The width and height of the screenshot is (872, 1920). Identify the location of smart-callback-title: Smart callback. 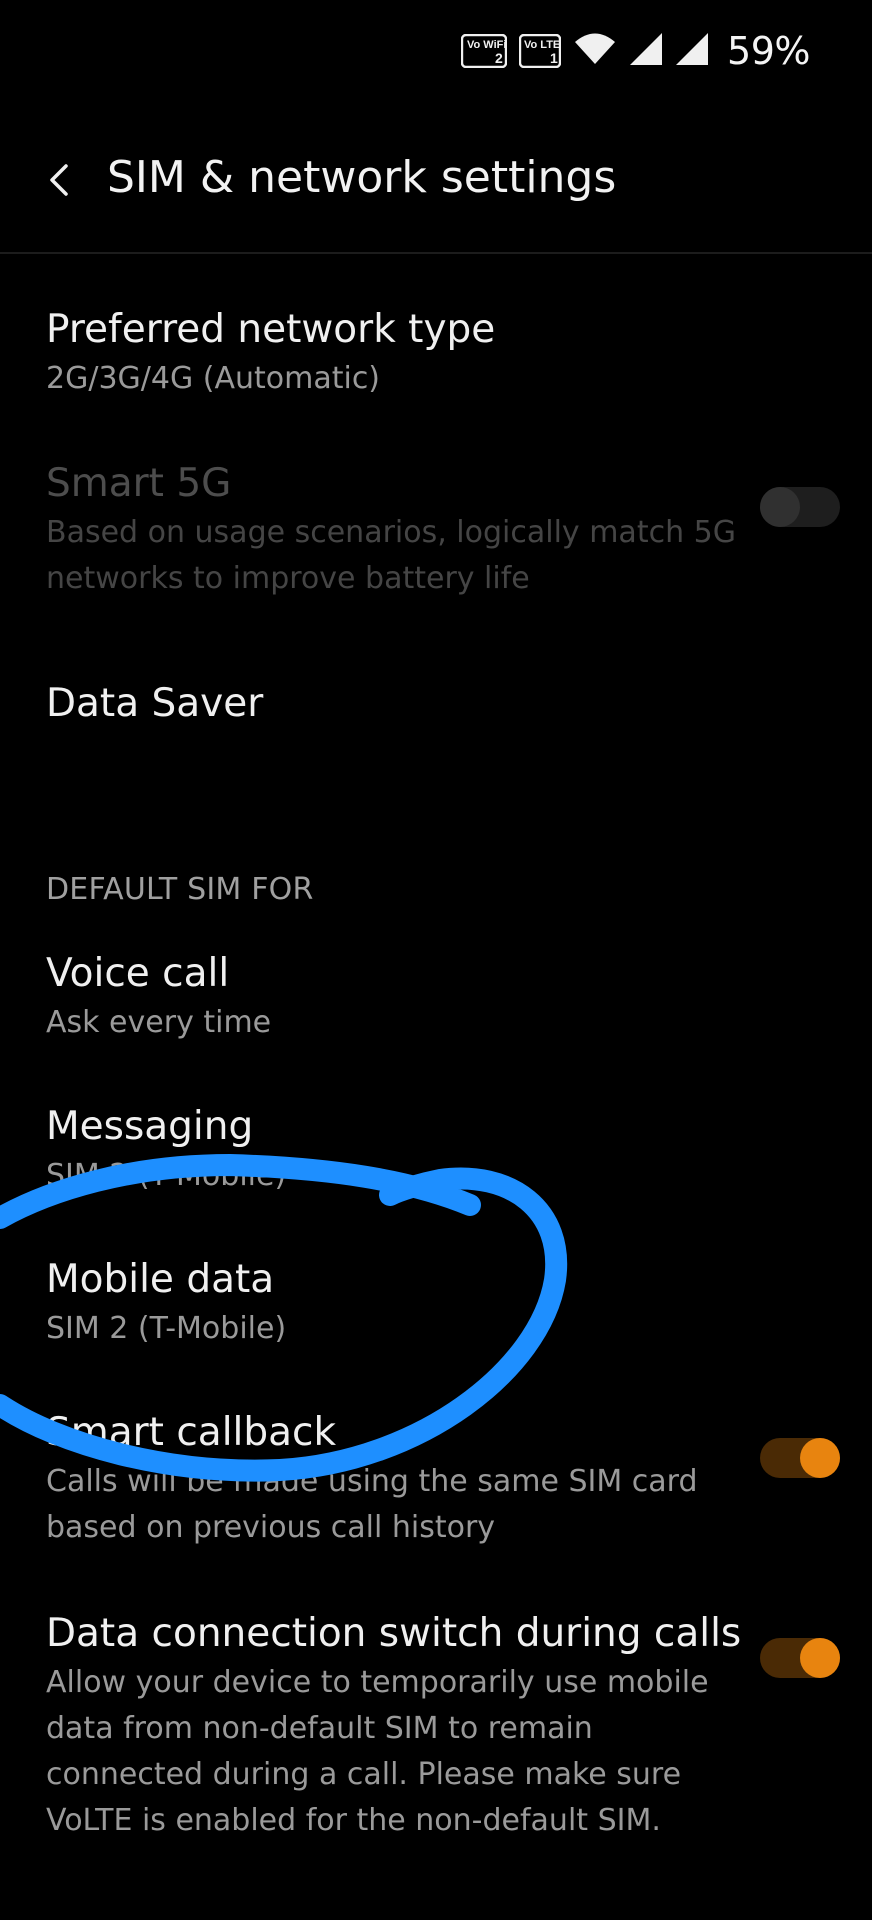
(191, 1432).